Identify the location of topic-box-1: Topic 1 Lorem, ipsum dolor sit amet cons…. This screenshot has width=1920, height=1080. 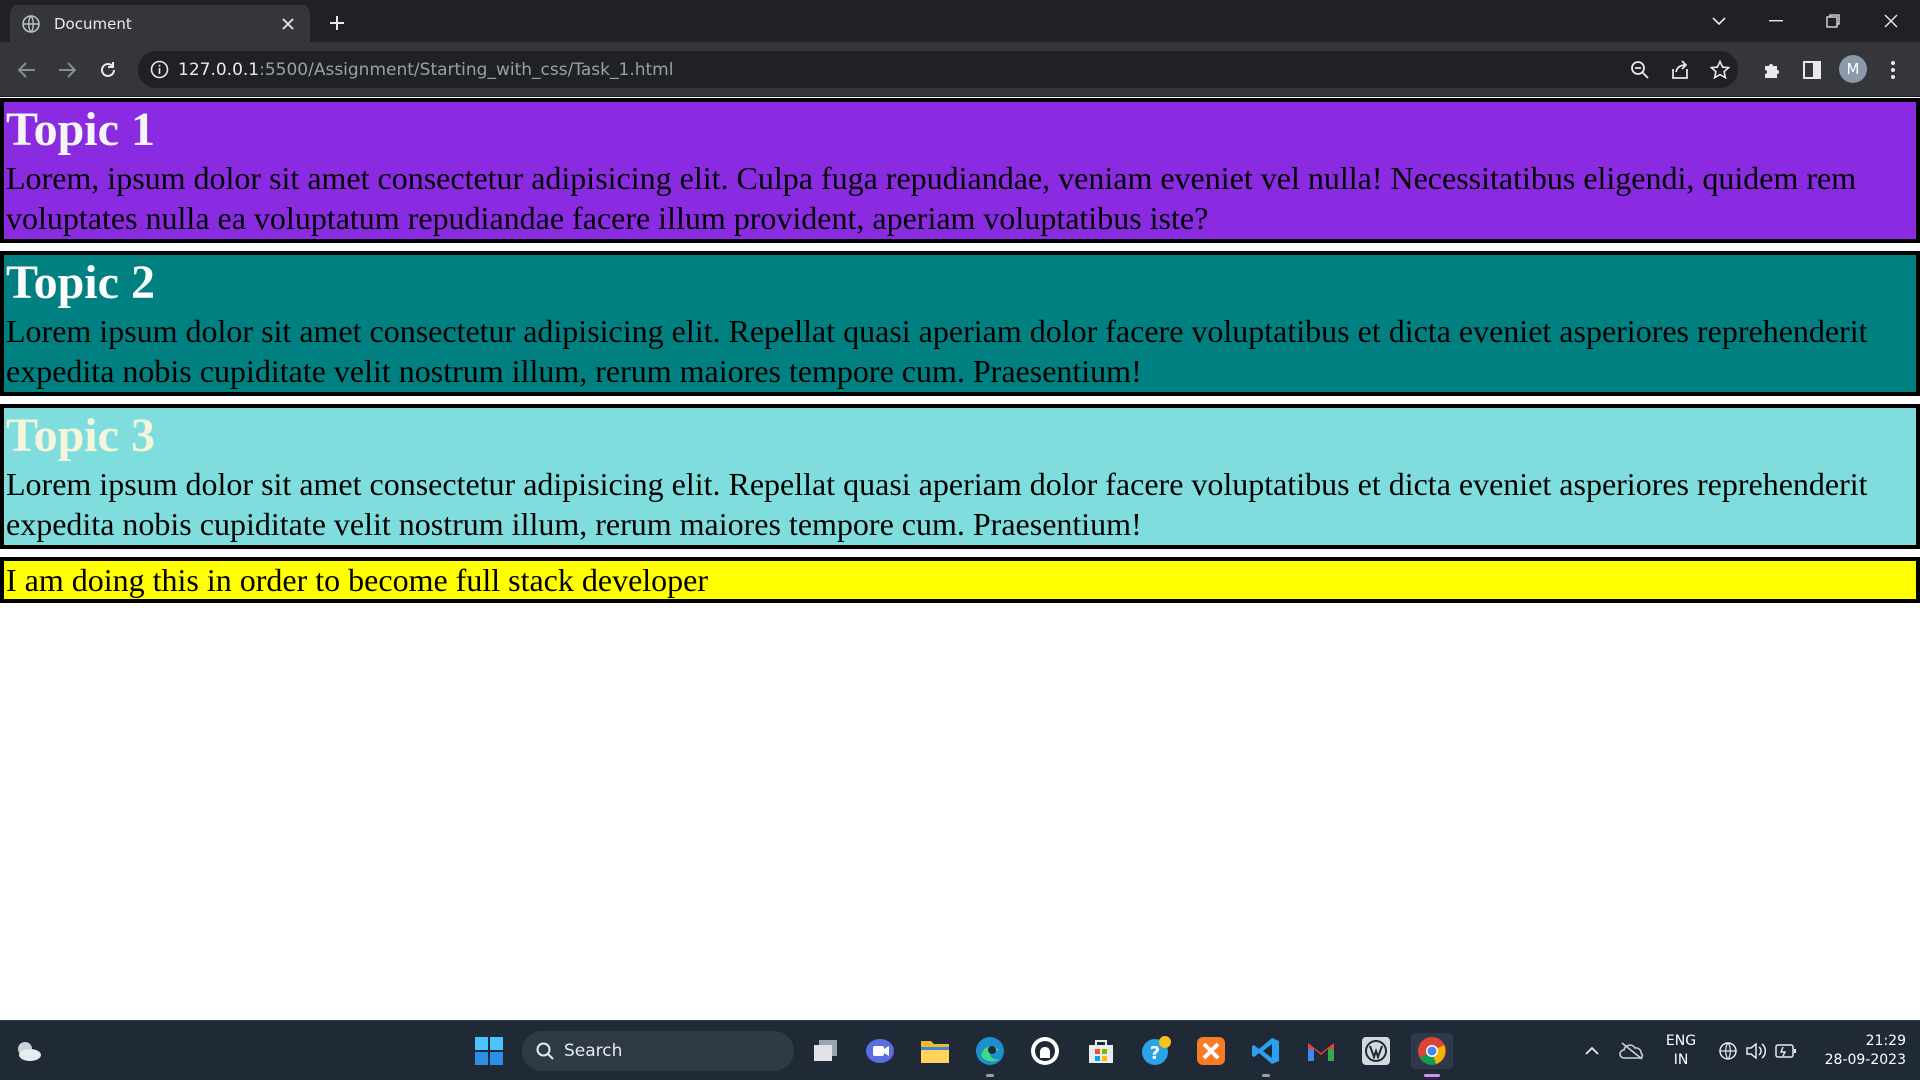
(960, 170).